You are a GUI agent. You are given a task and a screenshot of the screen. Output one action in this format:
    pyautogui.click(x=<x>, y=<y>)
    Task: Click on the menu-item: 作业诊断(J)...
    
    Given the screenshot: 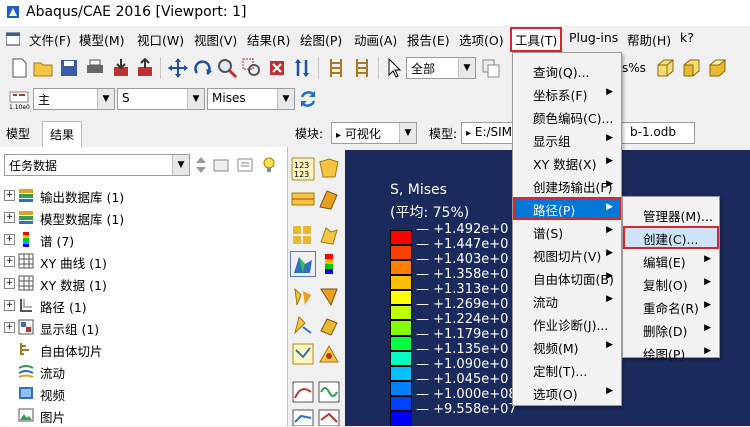 What is the action you would take?
    pyautogui.click(x=567, y=323)
    